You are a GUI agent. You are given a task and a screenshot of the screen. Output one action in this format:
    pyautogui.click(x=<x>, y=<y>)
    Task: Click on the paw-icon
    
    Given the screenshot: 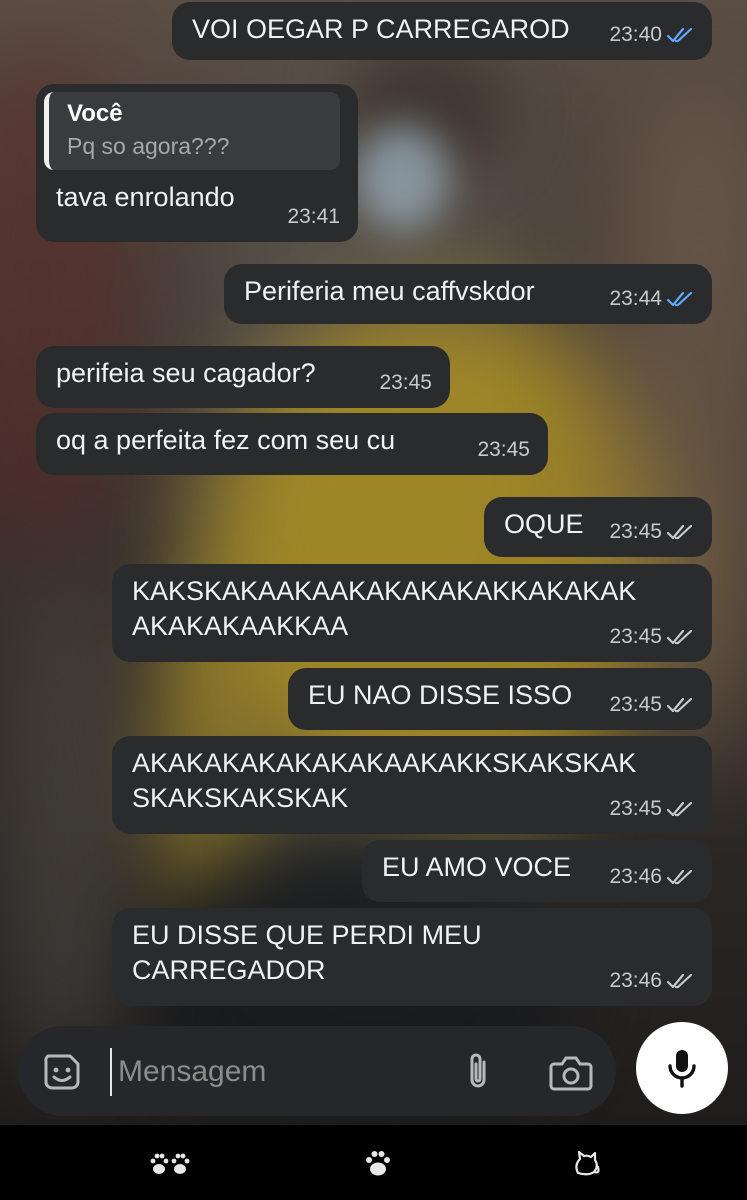 What is the action you would take?
    pyautogui.click(x=378, y=1163)
    